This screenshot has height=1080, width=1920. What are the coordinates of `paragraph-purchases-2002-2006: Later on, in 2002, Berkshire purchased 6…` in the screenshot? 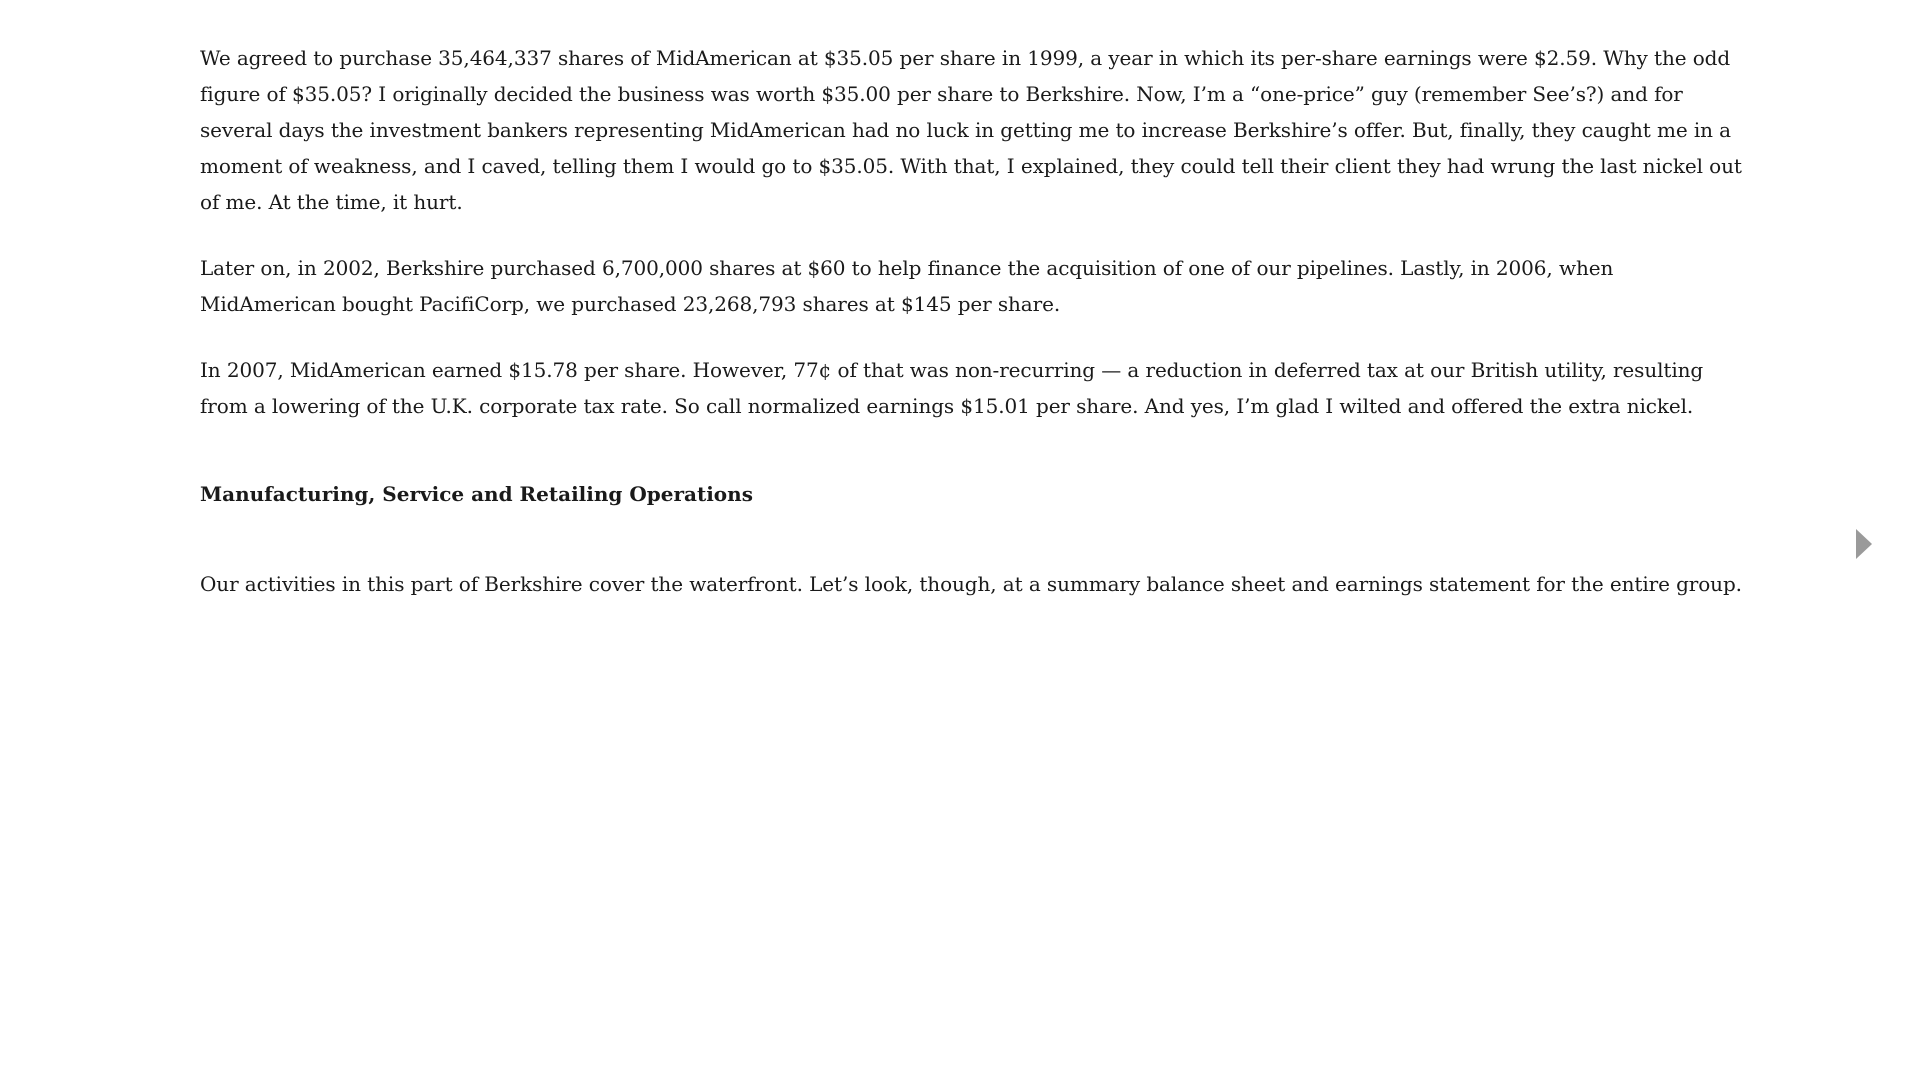 It's located at (907, 286).